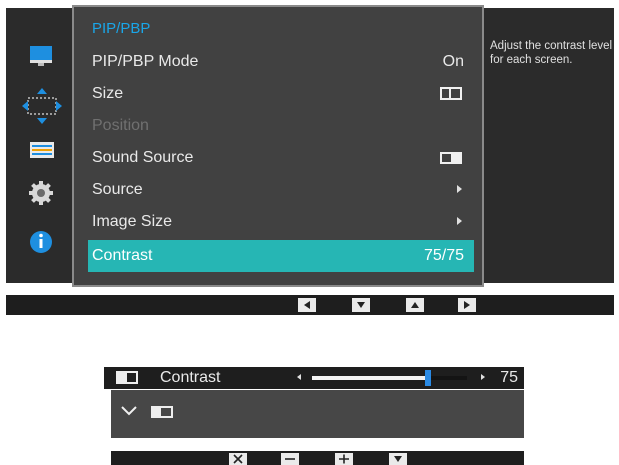  What do you see at coordinates (122, 255) in the screenshot?
I see `menu-item-label: Contrast` at bounding box center [122, 255].